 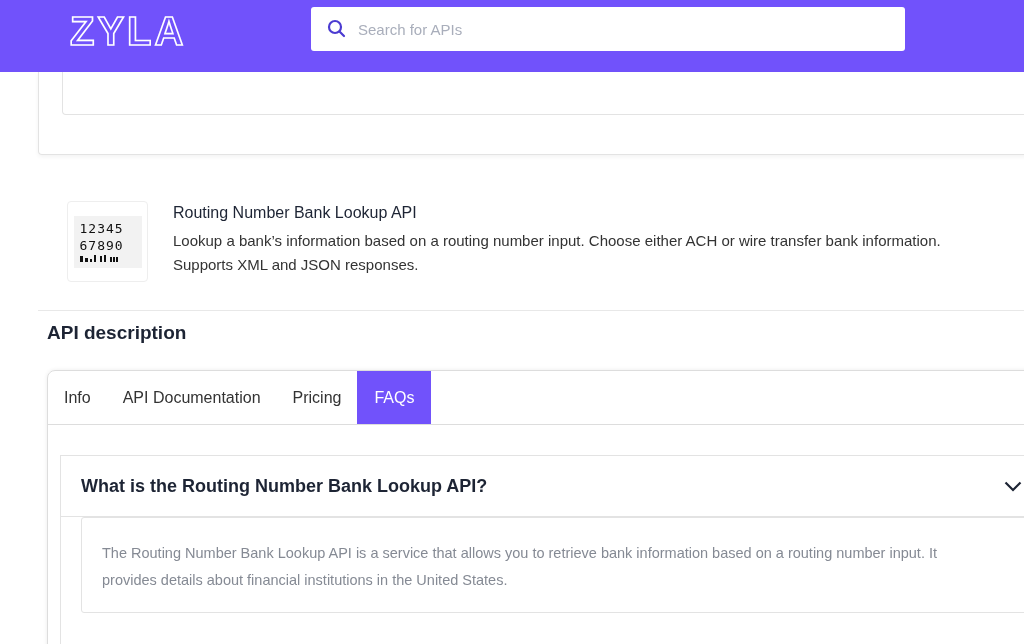 What do you see at coordinates (552, 565) in the screenshot?
I see `faq-answer: The Routing Number Bank Lookup API is a service that allows you to retrieve bank information based on a routing number input. It provides details about financial institutions in the United States.` at bounding box center [552, 565].